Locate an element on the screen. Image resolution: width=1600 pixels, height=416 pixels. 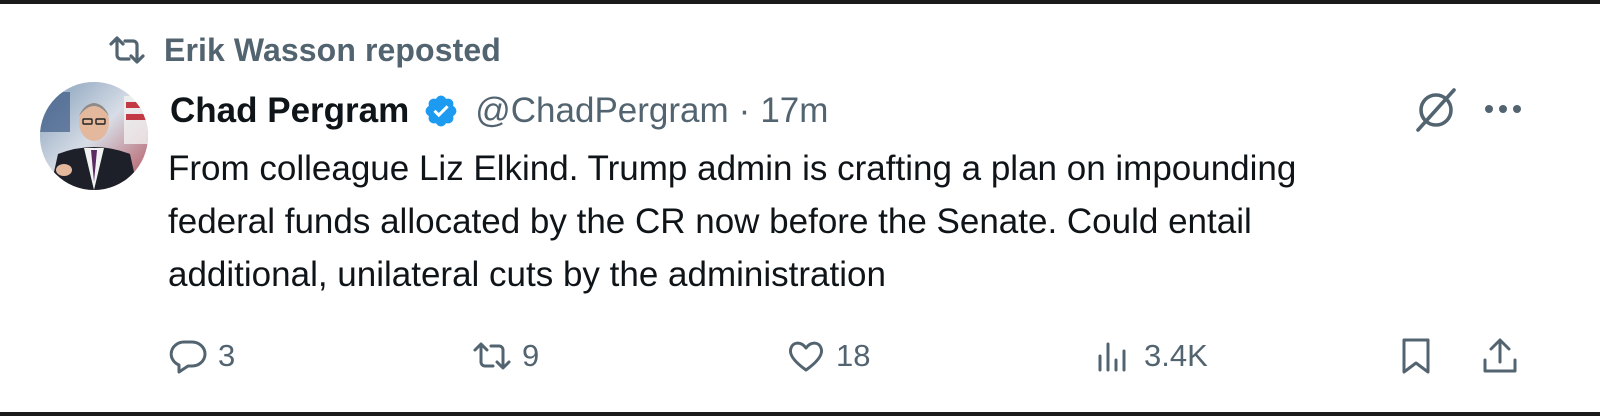
repost-indicator: Erik Wasson reposted is located at coordinates (304, 50).